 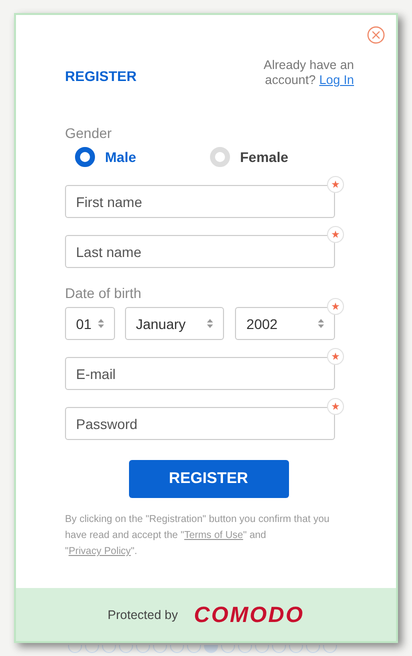 I want to click on password-field: Password, so click(x=200, y=423).